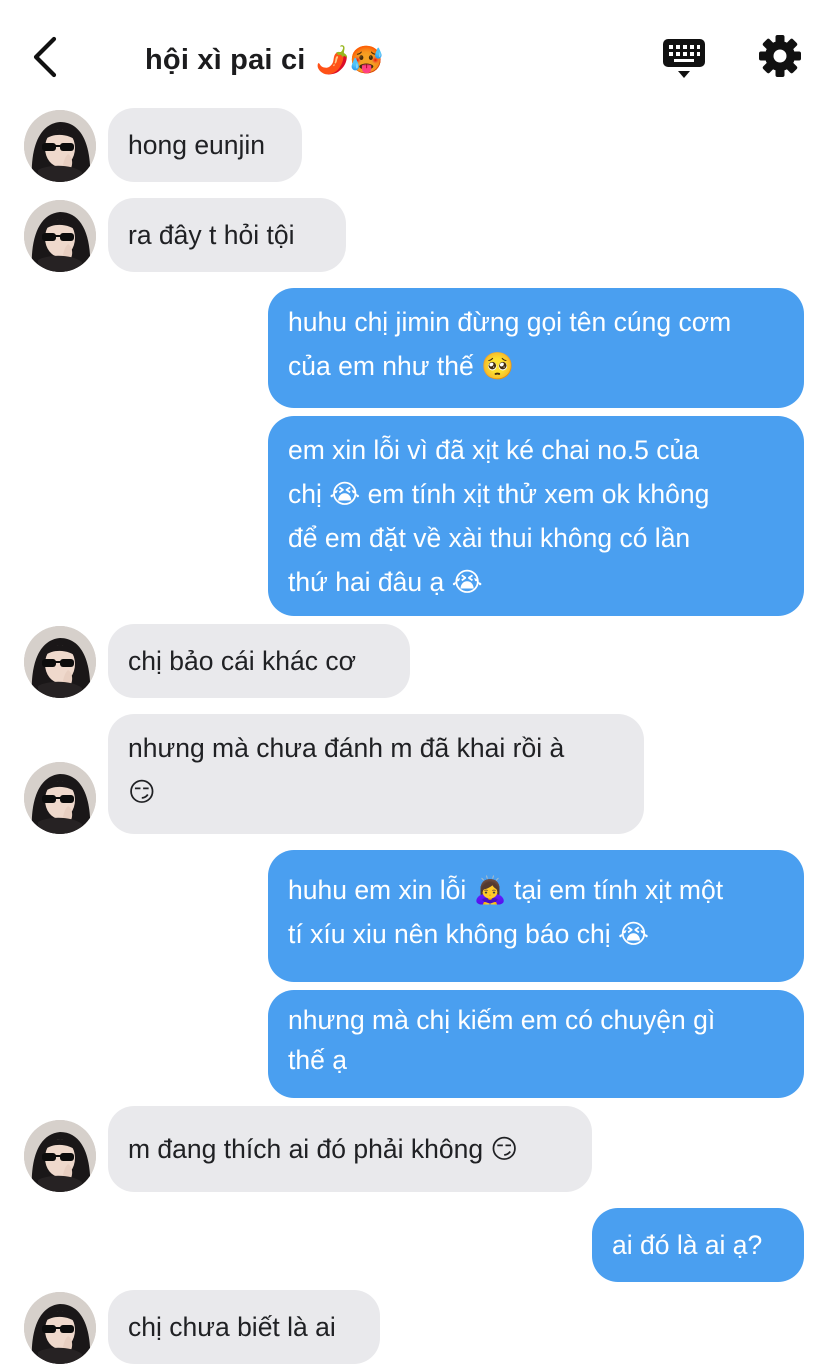 The image size is (828, 1372). What do you see at coordinates (205, 145) in the screenshot?
I see `message-bubble-incoming: hong eunjin` at bounding box center [205, 145].